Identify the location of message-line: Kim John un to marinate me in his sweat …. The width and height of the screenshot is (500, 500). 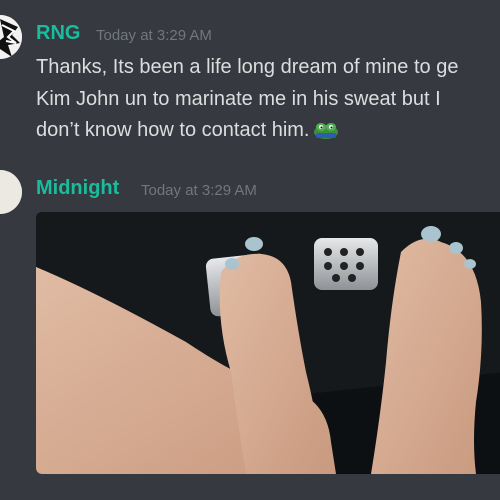
(238, 99).